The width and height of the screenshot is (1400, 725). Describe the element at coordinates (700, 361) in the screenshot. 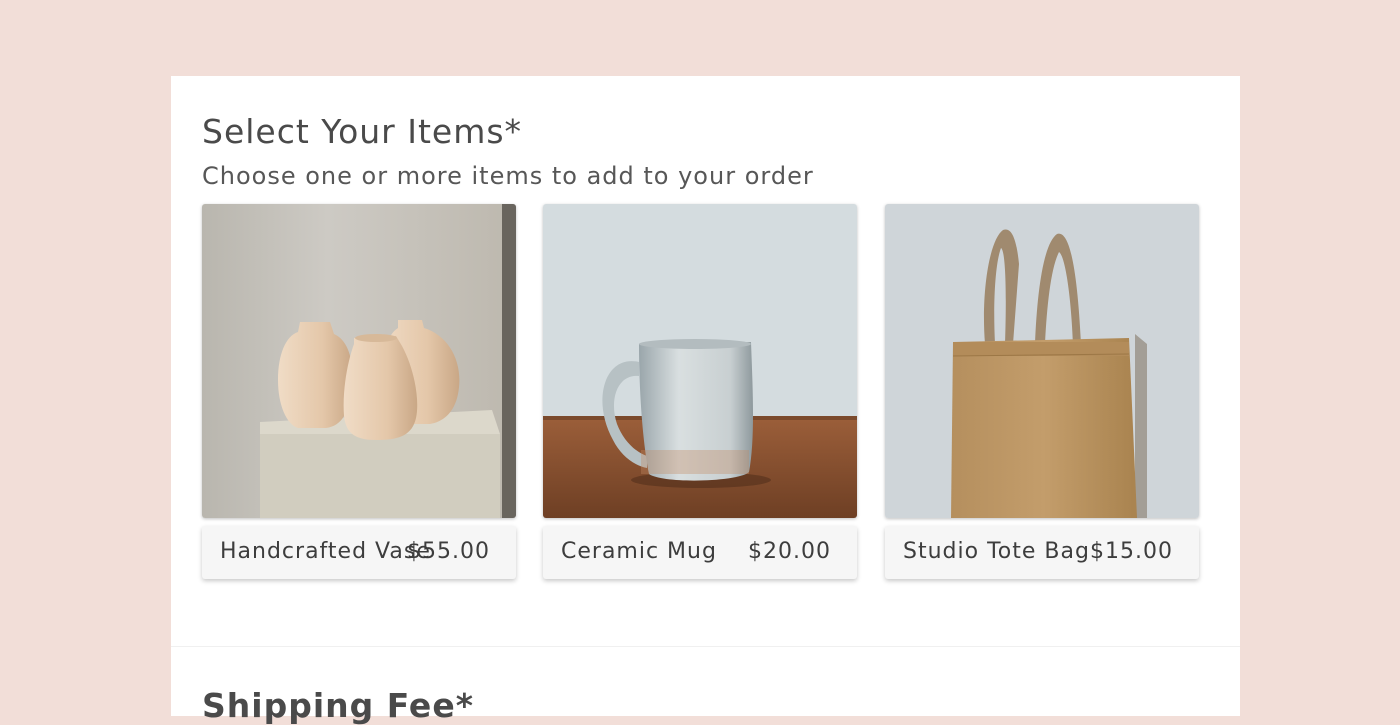

I see `mug-photo` at that location.